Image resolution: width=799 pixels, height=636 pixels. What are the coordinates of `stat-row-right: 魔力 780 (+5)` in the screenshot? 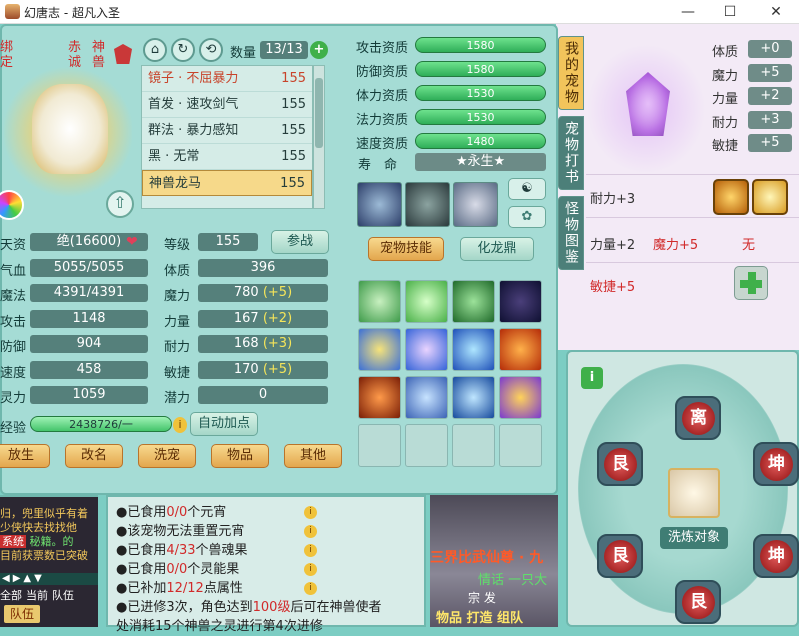 It's located at (249, 295).